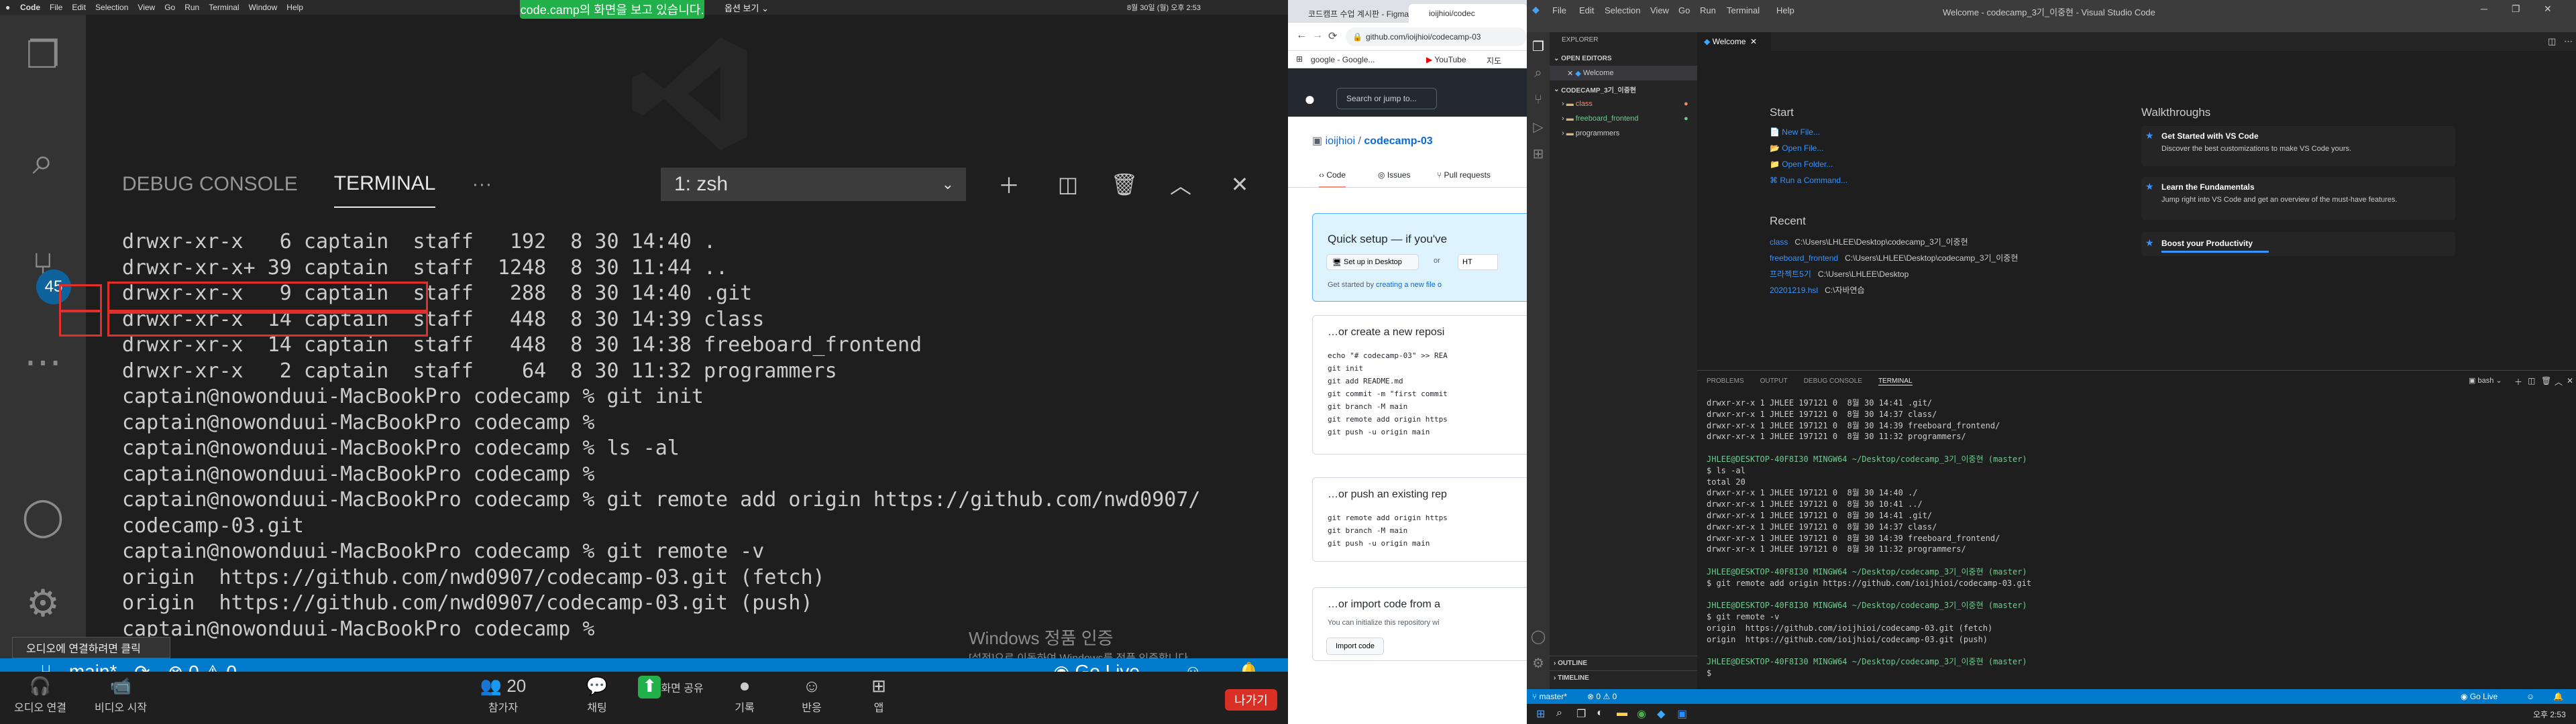 The image size is (2576, 724). I want to click on panel-more-button: ···, so click(482, 184).